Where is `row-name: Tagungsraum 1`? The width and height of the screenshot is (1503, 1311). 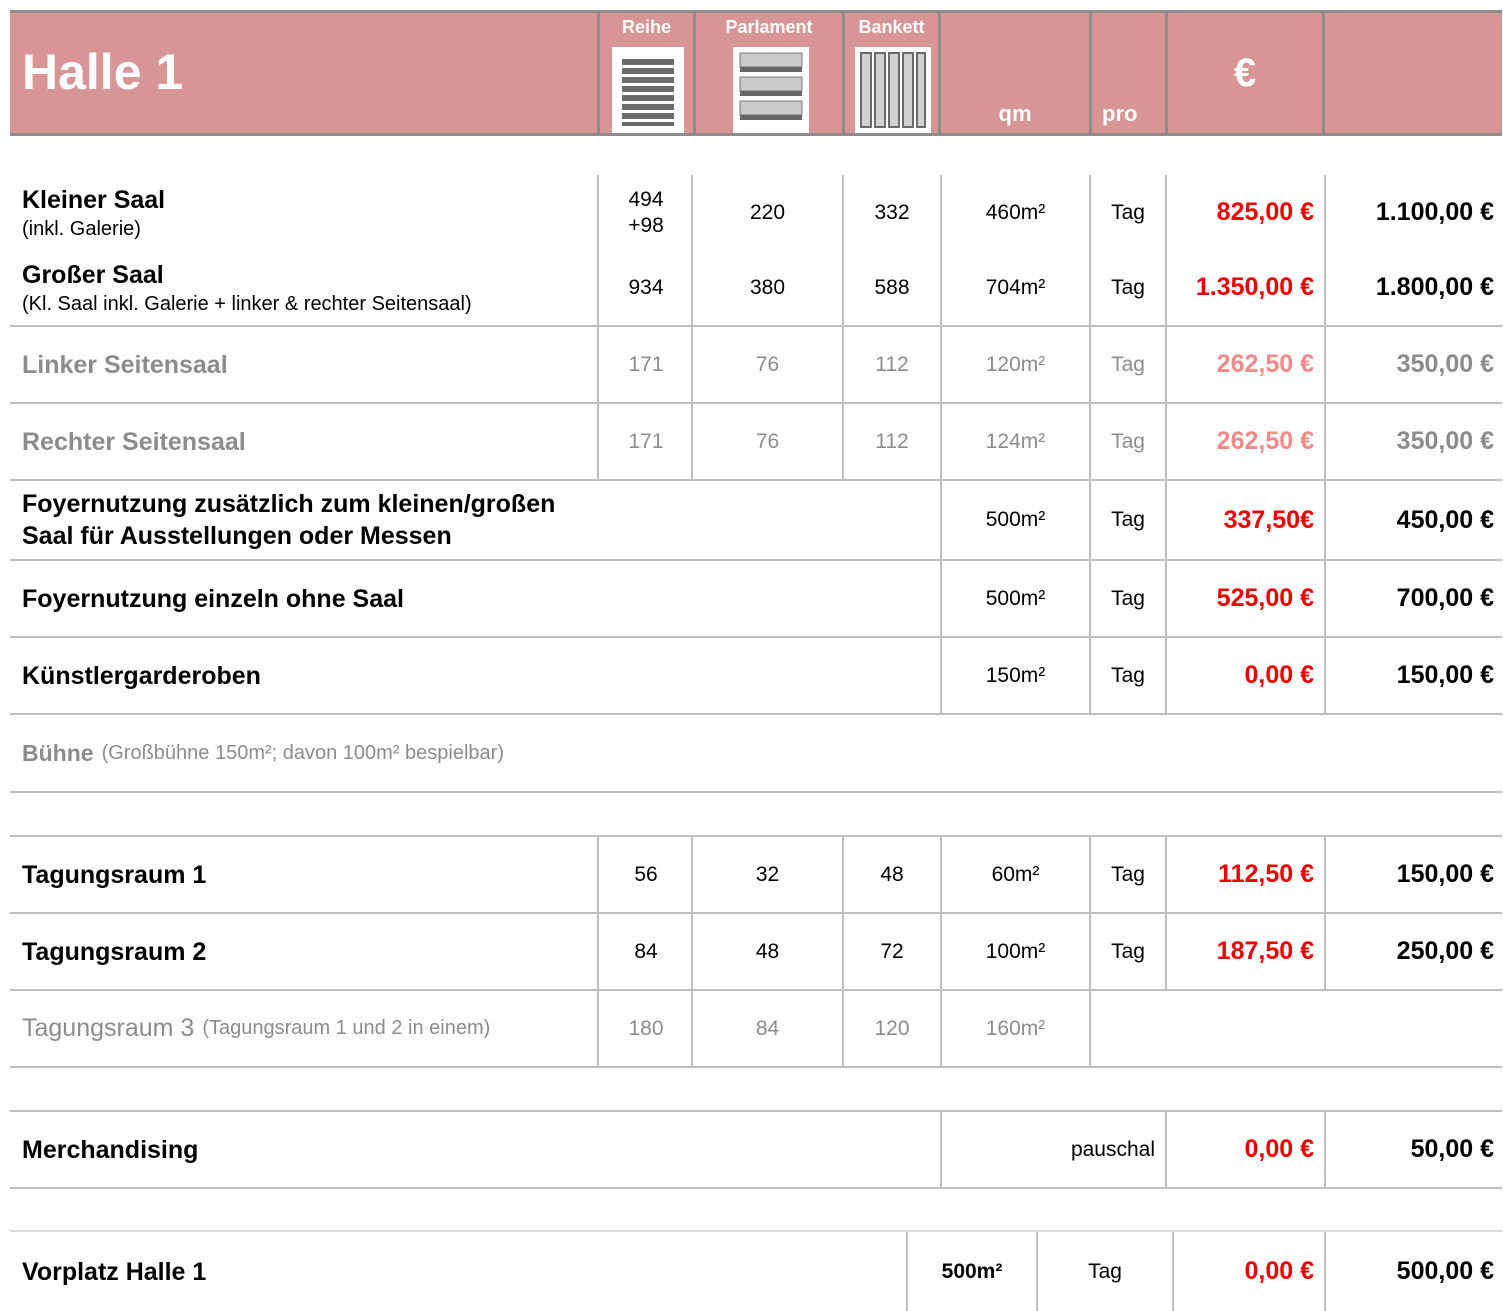
row-name: Tagungsraum 1 is located at coordinates (114, 874).